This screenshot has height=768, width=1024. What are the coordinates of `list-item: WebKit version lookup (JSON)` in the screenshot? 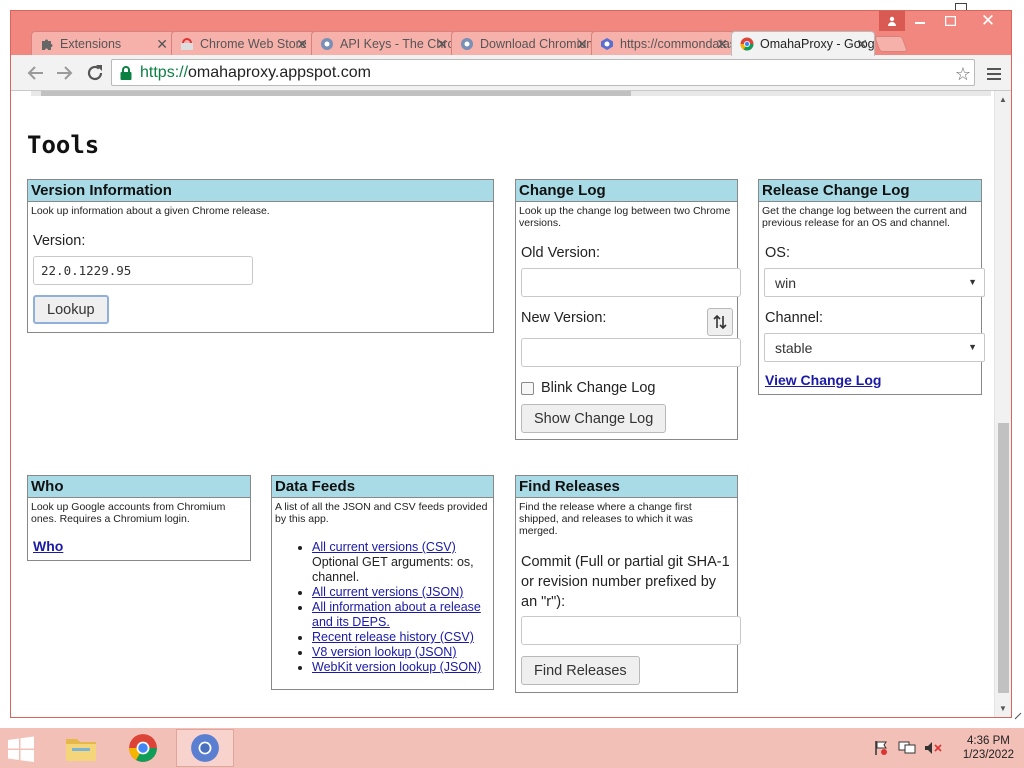 It's located at (402, 667).